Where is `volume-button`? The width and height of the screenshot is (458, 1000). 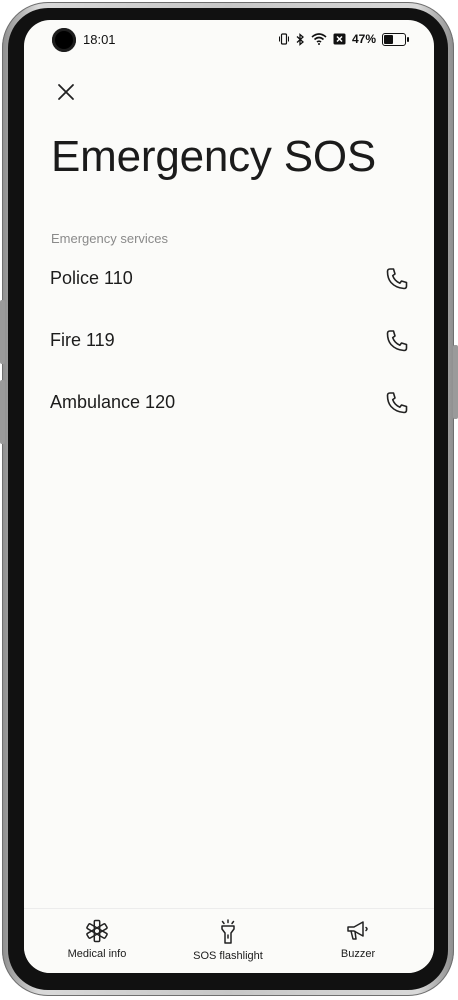 volume-button is located at coordinates (2, 332).